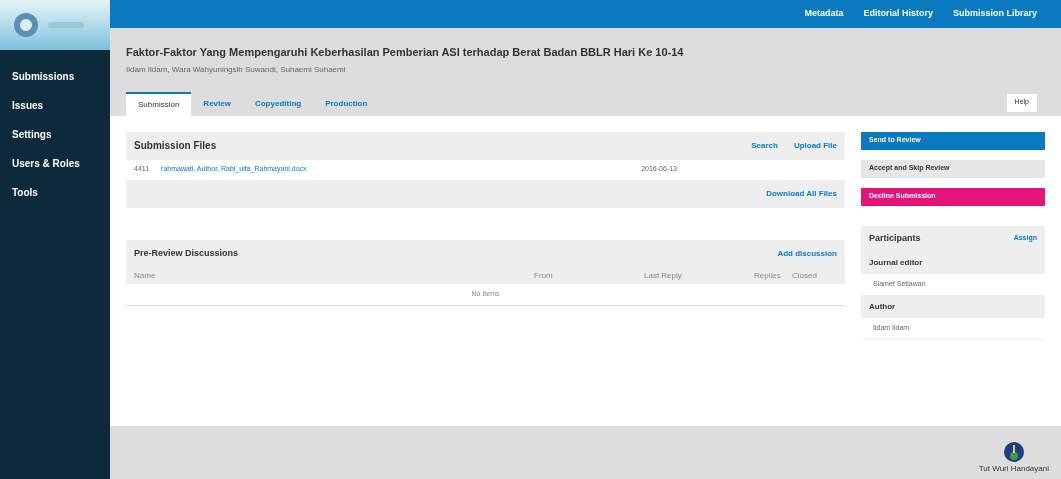 The image size is (1061, 479). Describe the element at coordinates (217, 103) in the screenshot. I see `tab: Review` at that location.